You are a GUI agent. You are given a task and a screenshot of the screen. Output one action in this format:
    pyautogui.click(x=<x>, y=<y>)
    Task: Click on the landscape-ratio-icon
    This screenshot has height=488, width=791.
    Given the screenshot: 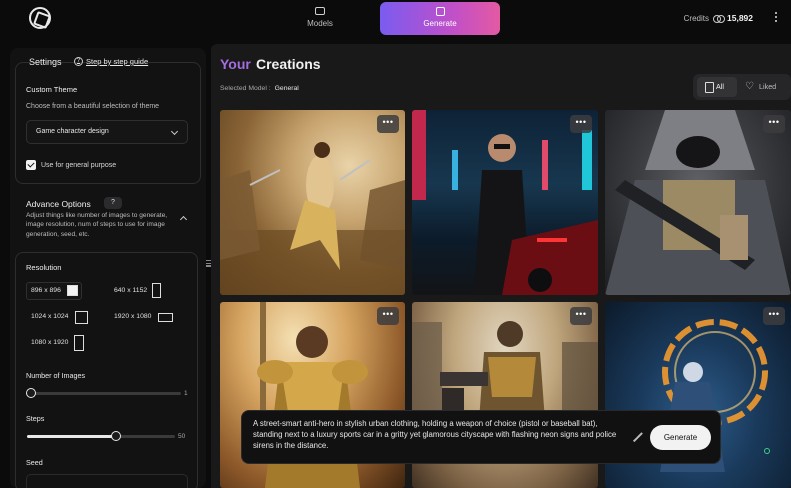 What is the action you would take?
    pyautogui.click(x=165, y=317)
    